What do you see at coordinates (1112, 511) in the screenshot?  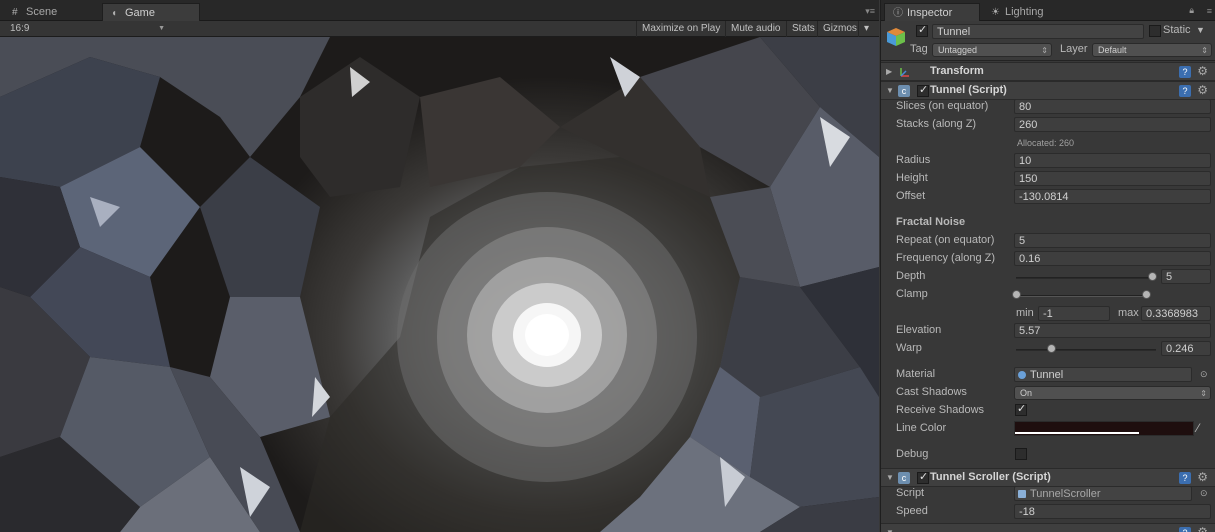 I see `speed-field: -18` at bounding box center [1112, 511].